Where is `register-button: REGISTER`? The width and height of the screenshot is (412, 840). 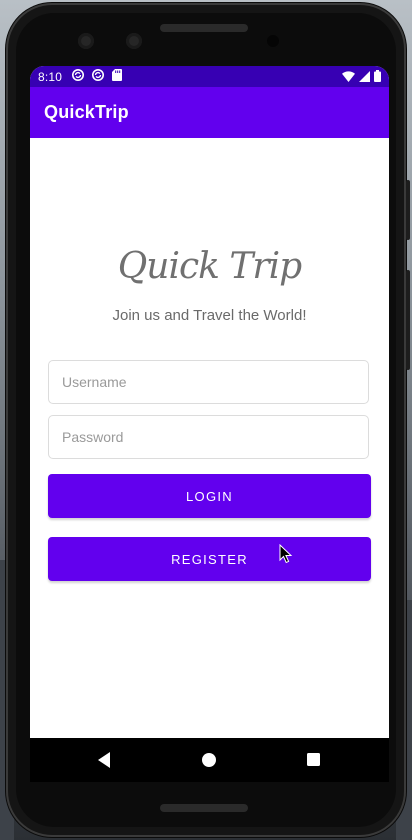
register-button: REGISTER is located at coordinates (209, 559).